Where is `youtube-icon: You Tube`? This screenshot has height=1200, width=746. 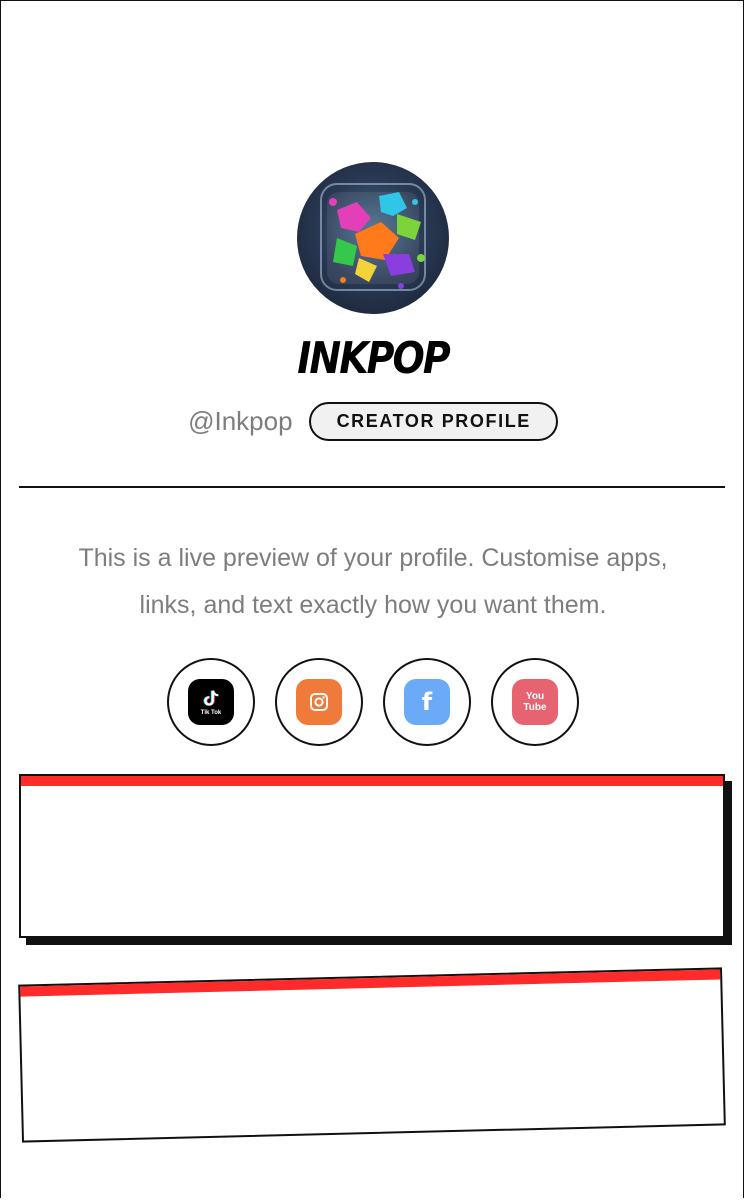 youtube-icon: You Tube is located at coordinates (535, 702).